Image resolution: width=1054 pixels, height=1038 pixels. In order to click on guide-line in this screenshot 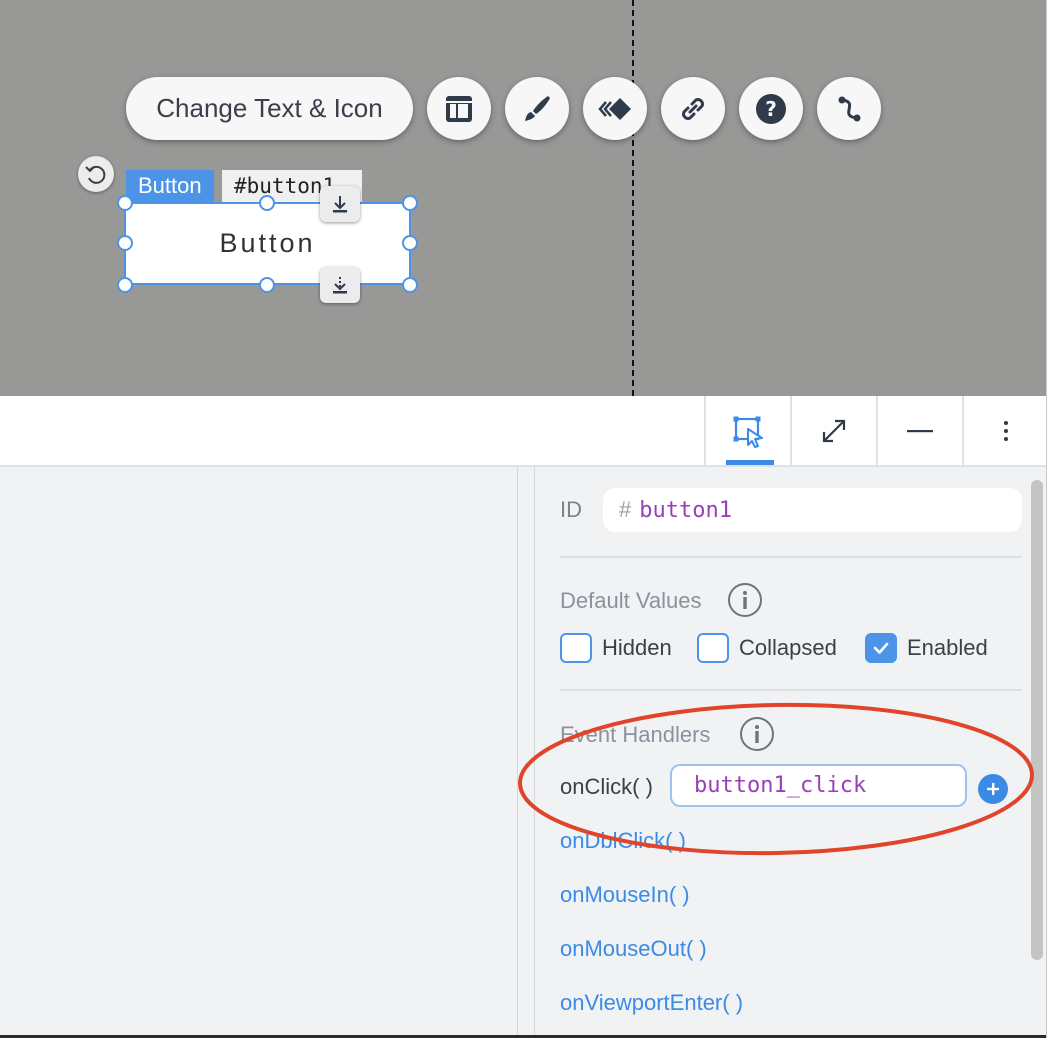, I will do `click(633, 198)`.